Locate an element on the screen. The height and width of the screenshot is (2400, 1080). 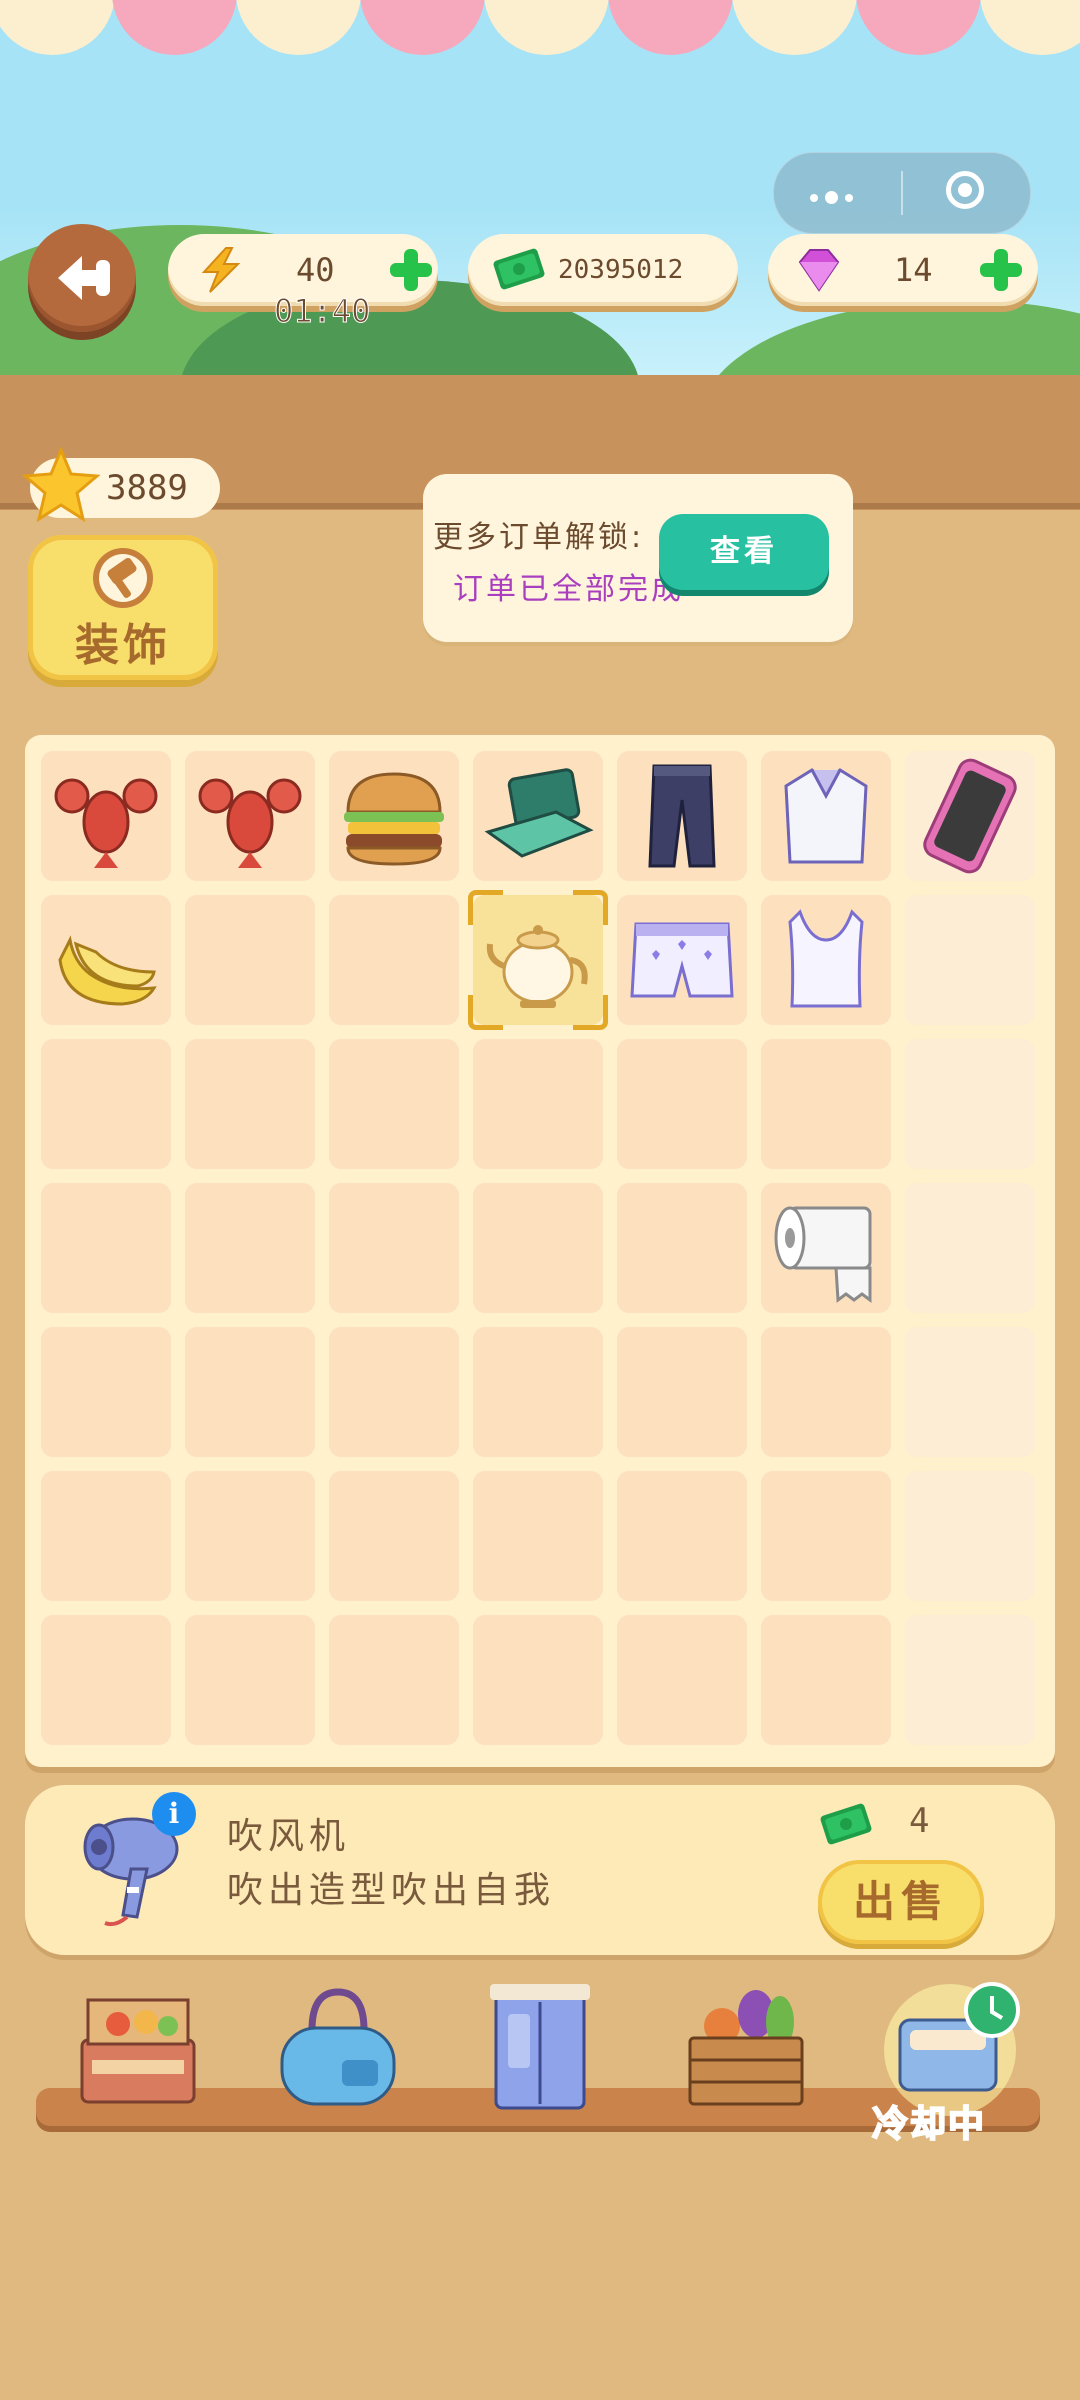
star-counter: 3889 is located at coordinates (121, 484).